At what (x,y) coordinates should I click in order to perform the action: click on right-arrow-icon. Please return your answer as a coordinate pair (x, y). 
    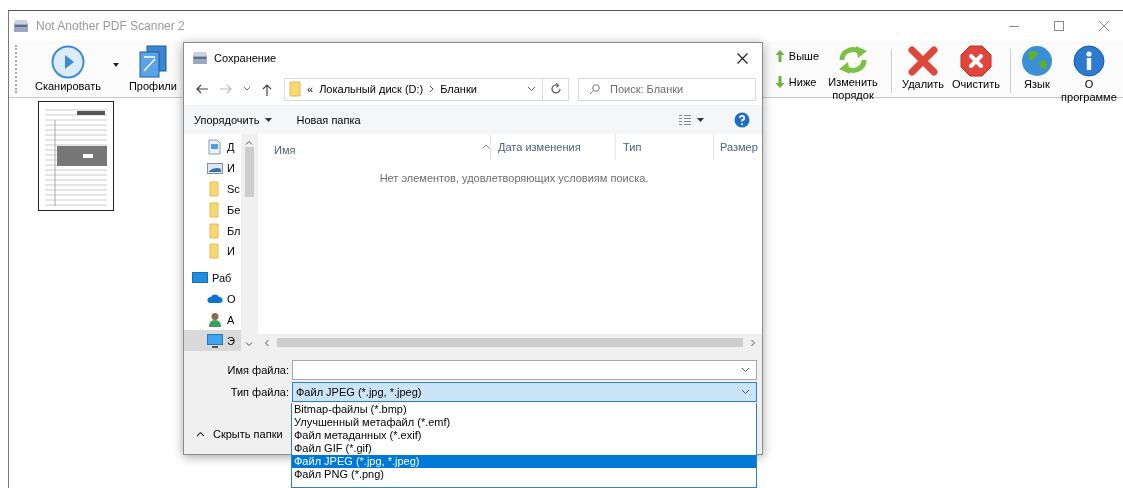
    Looking at the image, I should click on (226, 89).